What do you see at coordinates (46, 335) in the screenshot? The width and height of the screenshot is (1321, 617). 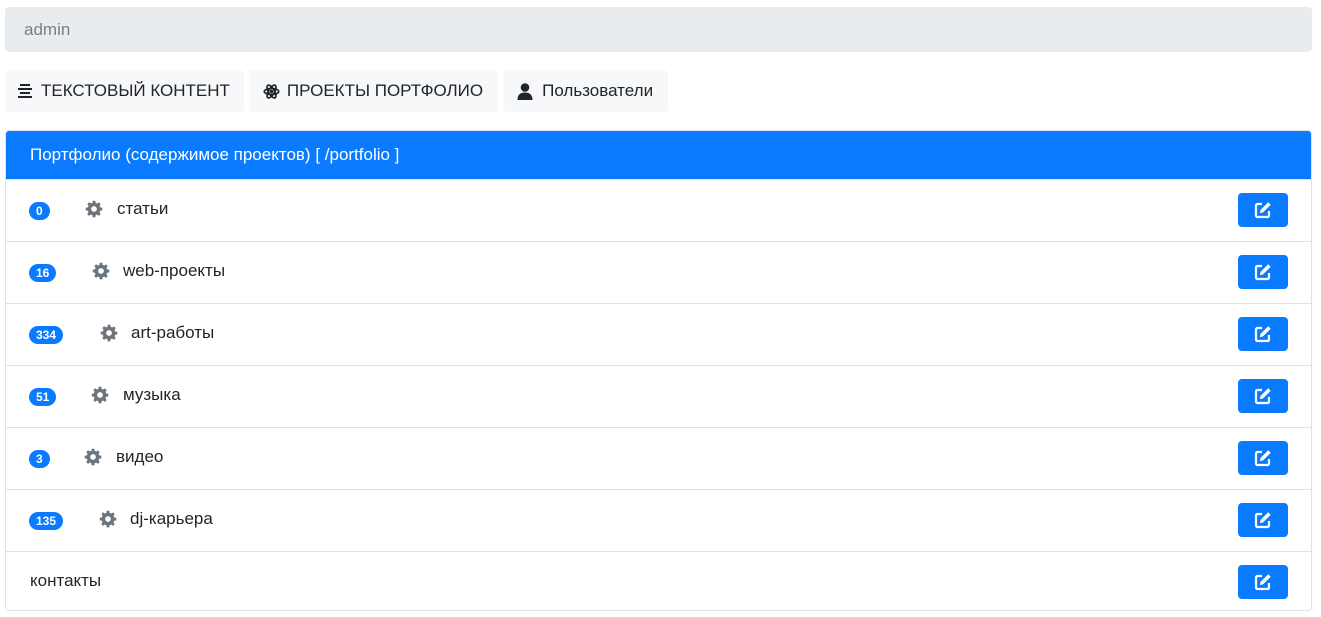 I see `count-badge: 334` at bounding box center [46, 335].